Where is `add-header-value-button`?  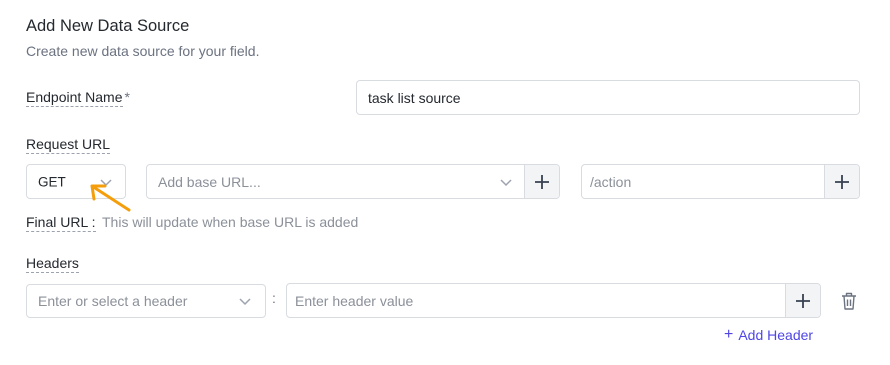 add-header-value-button is located at coordinates (802, 300).